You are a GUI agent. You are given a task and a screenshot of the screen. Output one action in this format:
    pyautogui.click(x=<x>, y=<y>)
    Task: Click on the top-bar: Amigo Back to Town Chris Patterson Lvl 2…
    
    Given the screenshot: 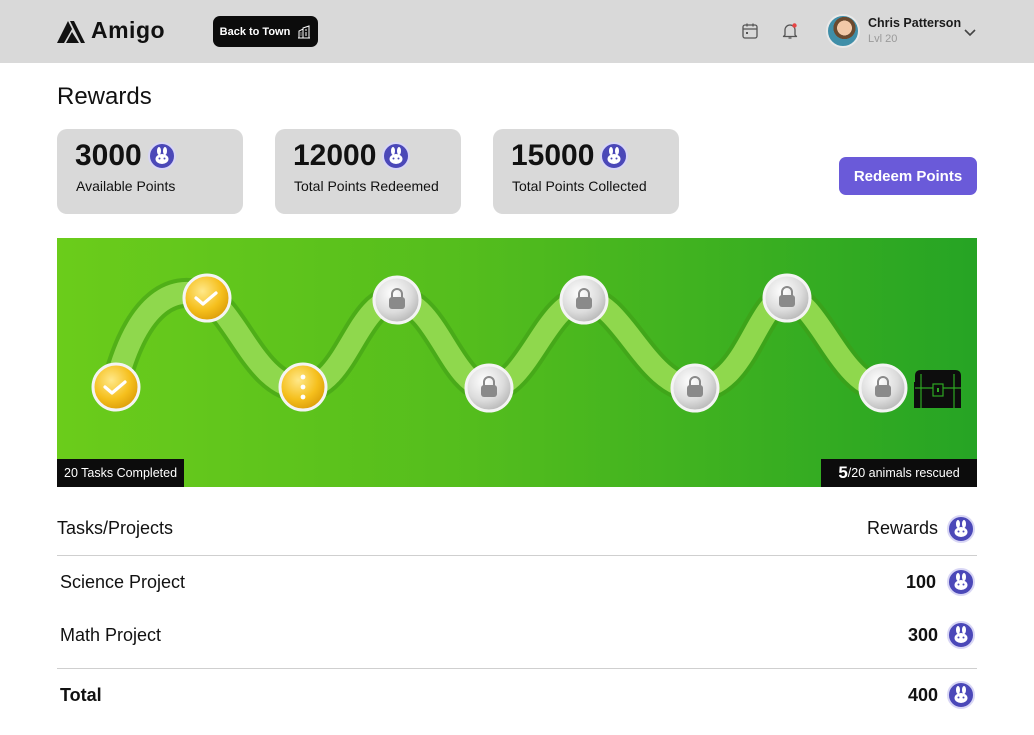 What is the action you would take?
    pyautogui.click(x=517, y=31)
    